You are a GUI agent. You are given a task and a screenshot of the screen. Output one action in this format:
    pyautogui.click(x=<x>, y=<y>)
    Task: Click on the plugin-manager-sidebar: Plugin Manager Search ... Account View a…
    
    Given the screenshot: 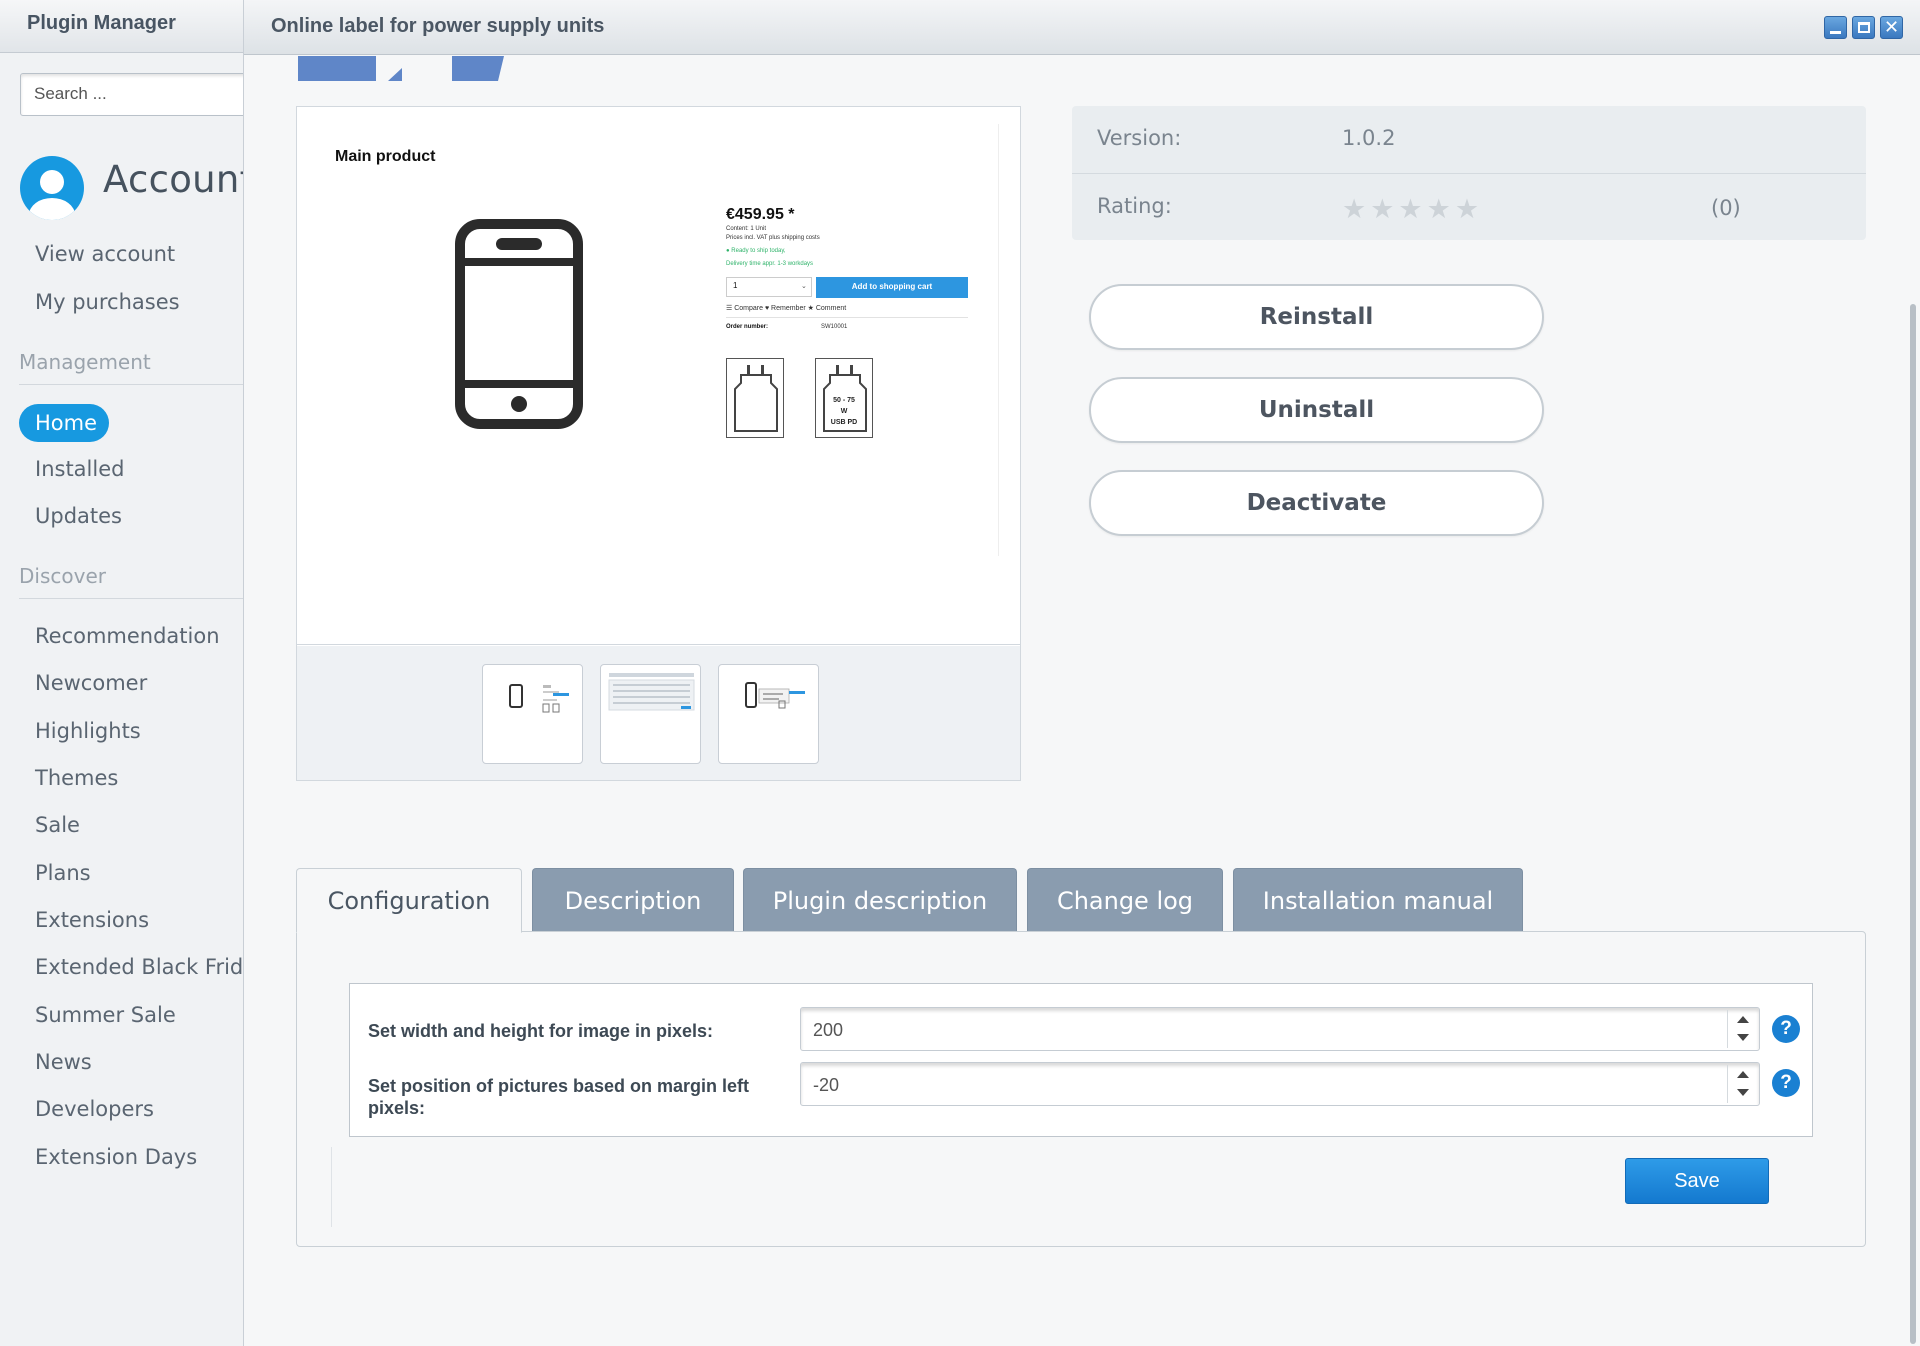 What is the action you would take?
    pyautogui.click(x=122, y=673)
    